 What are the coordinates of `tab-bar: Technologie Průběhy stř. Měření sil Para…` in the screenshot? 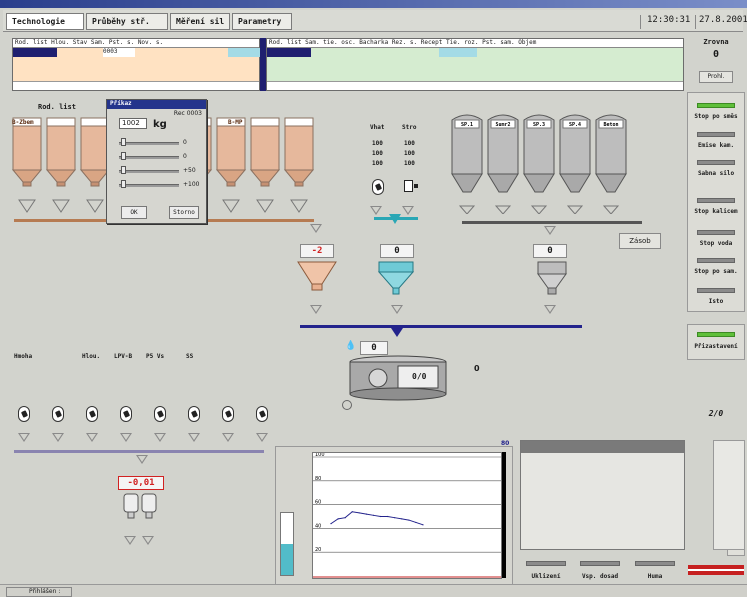 It's located at (375, 21).